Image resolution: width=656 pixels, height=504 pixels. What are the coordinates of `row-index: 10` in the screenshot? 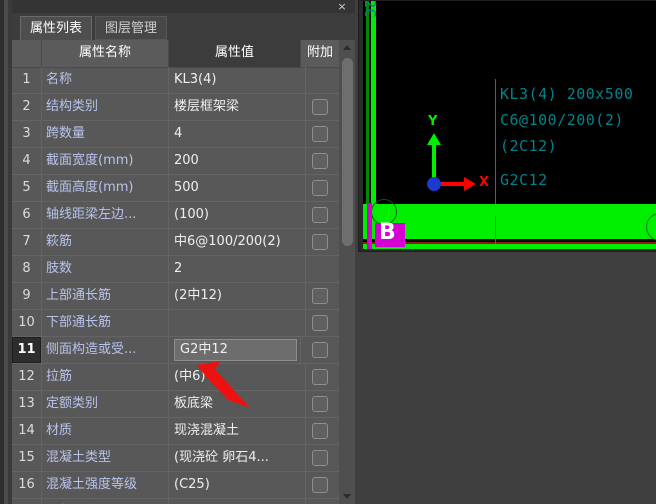 It's located at (27, 323).